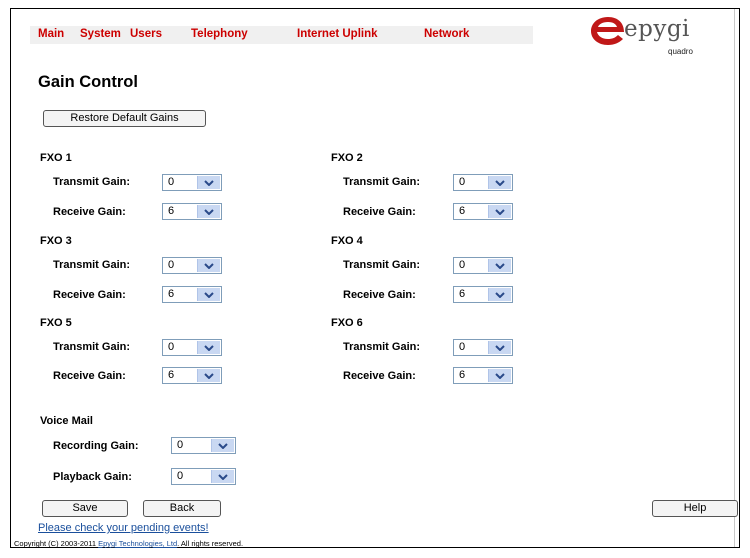  What do you see at coordinates (85, 508) in the screenshot?
I see `save-button: Save` at bounding box center [85, 508].